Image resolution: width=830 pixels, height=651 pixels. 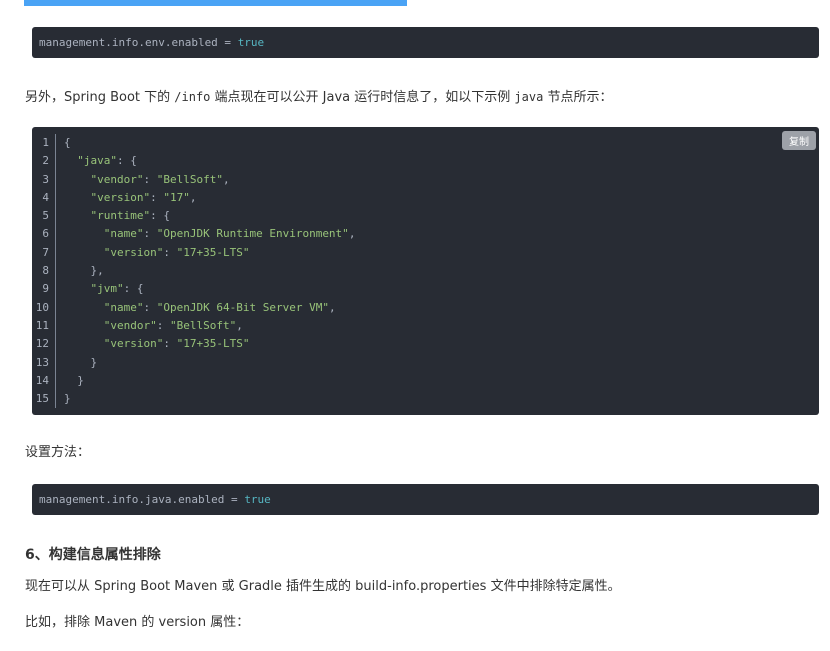 What do you see at coordinates (215, 3) in the screenshot?
I see `selected-text-highlight` at bounding box center [215, 3].